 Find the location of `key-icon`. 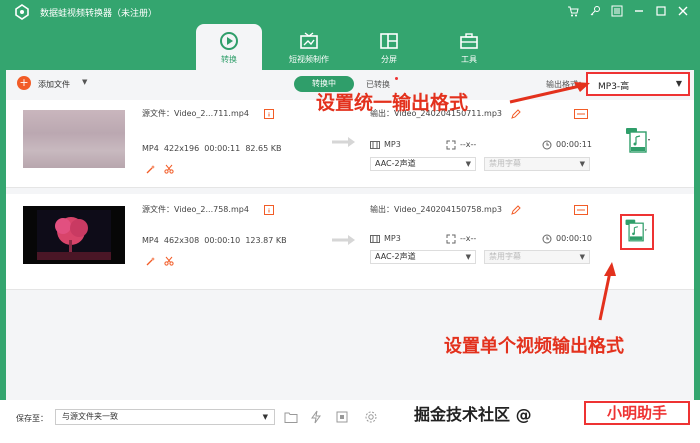

key-icon is located at coordinates (595, 11).